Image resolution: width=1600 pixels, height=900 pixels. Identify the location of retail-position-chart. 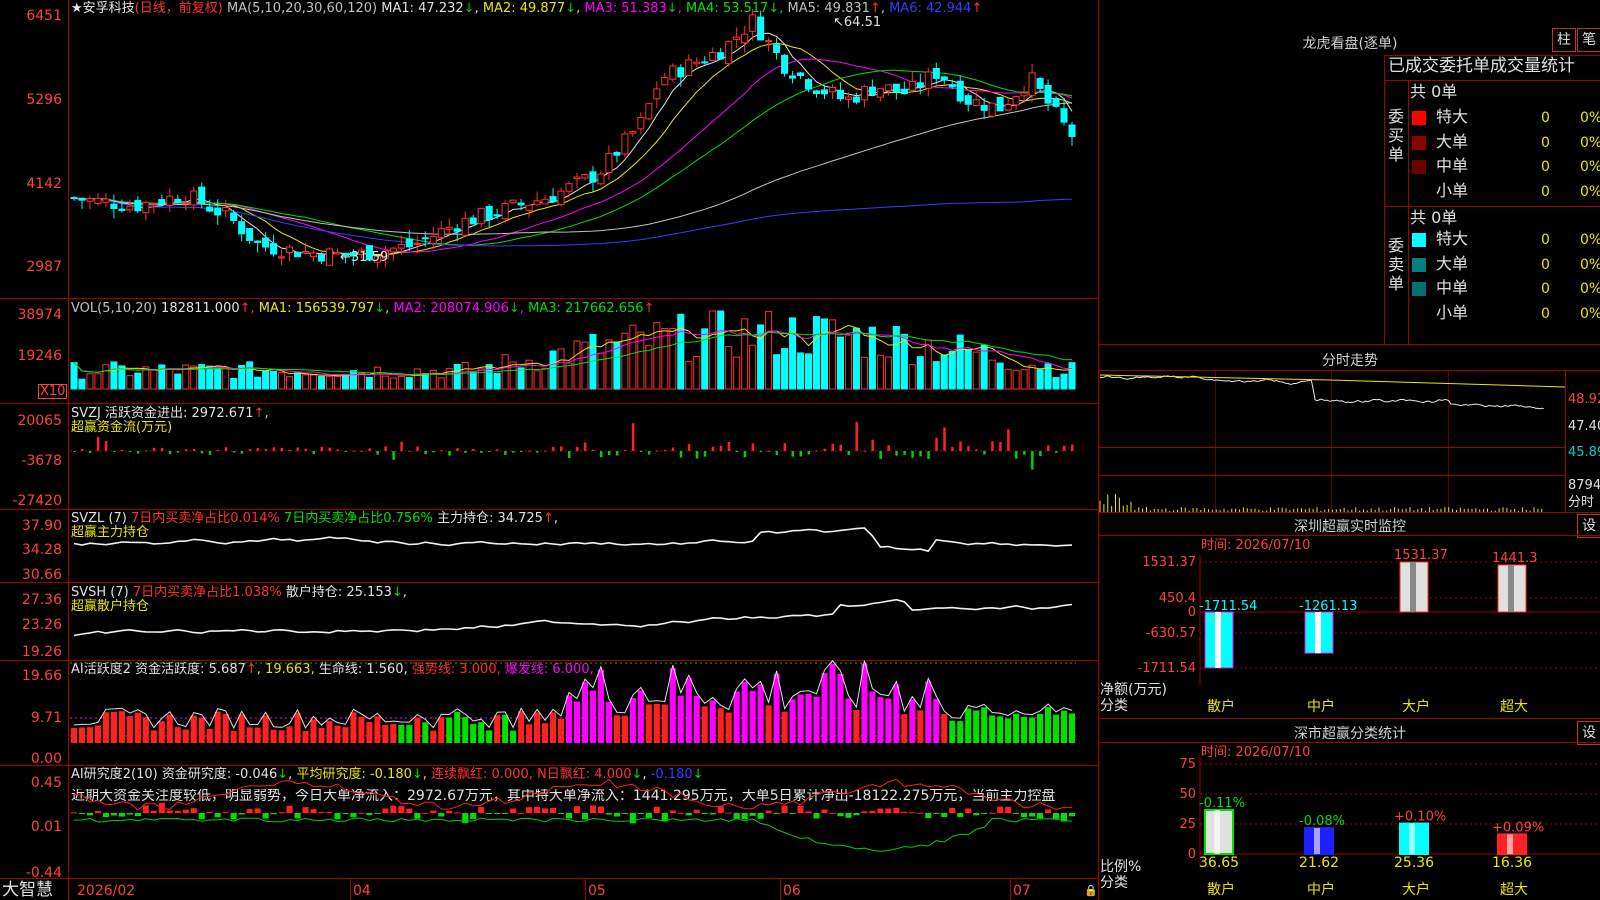
(583, 621).